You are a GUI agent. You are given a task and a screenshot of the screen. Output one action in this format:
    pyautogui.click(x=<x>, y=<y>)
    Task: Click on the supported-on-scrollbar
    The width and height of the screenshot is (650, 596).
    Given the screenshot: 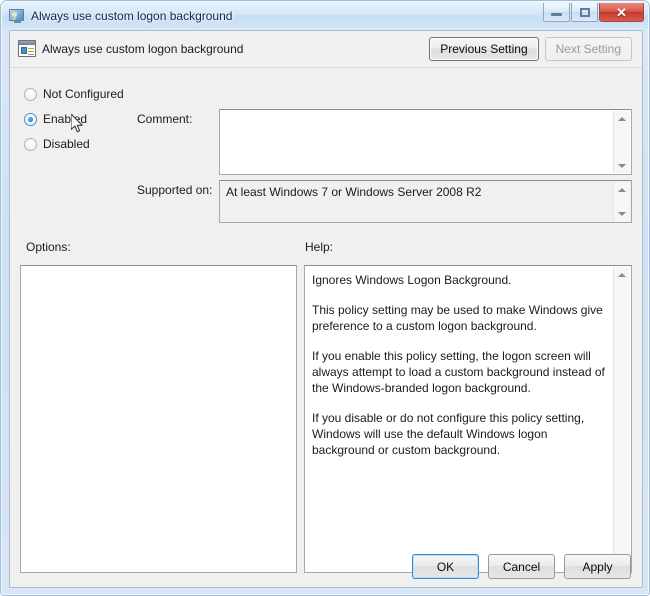 What is the action you would take?
    pyautogui.click(x=621, y=201)
    